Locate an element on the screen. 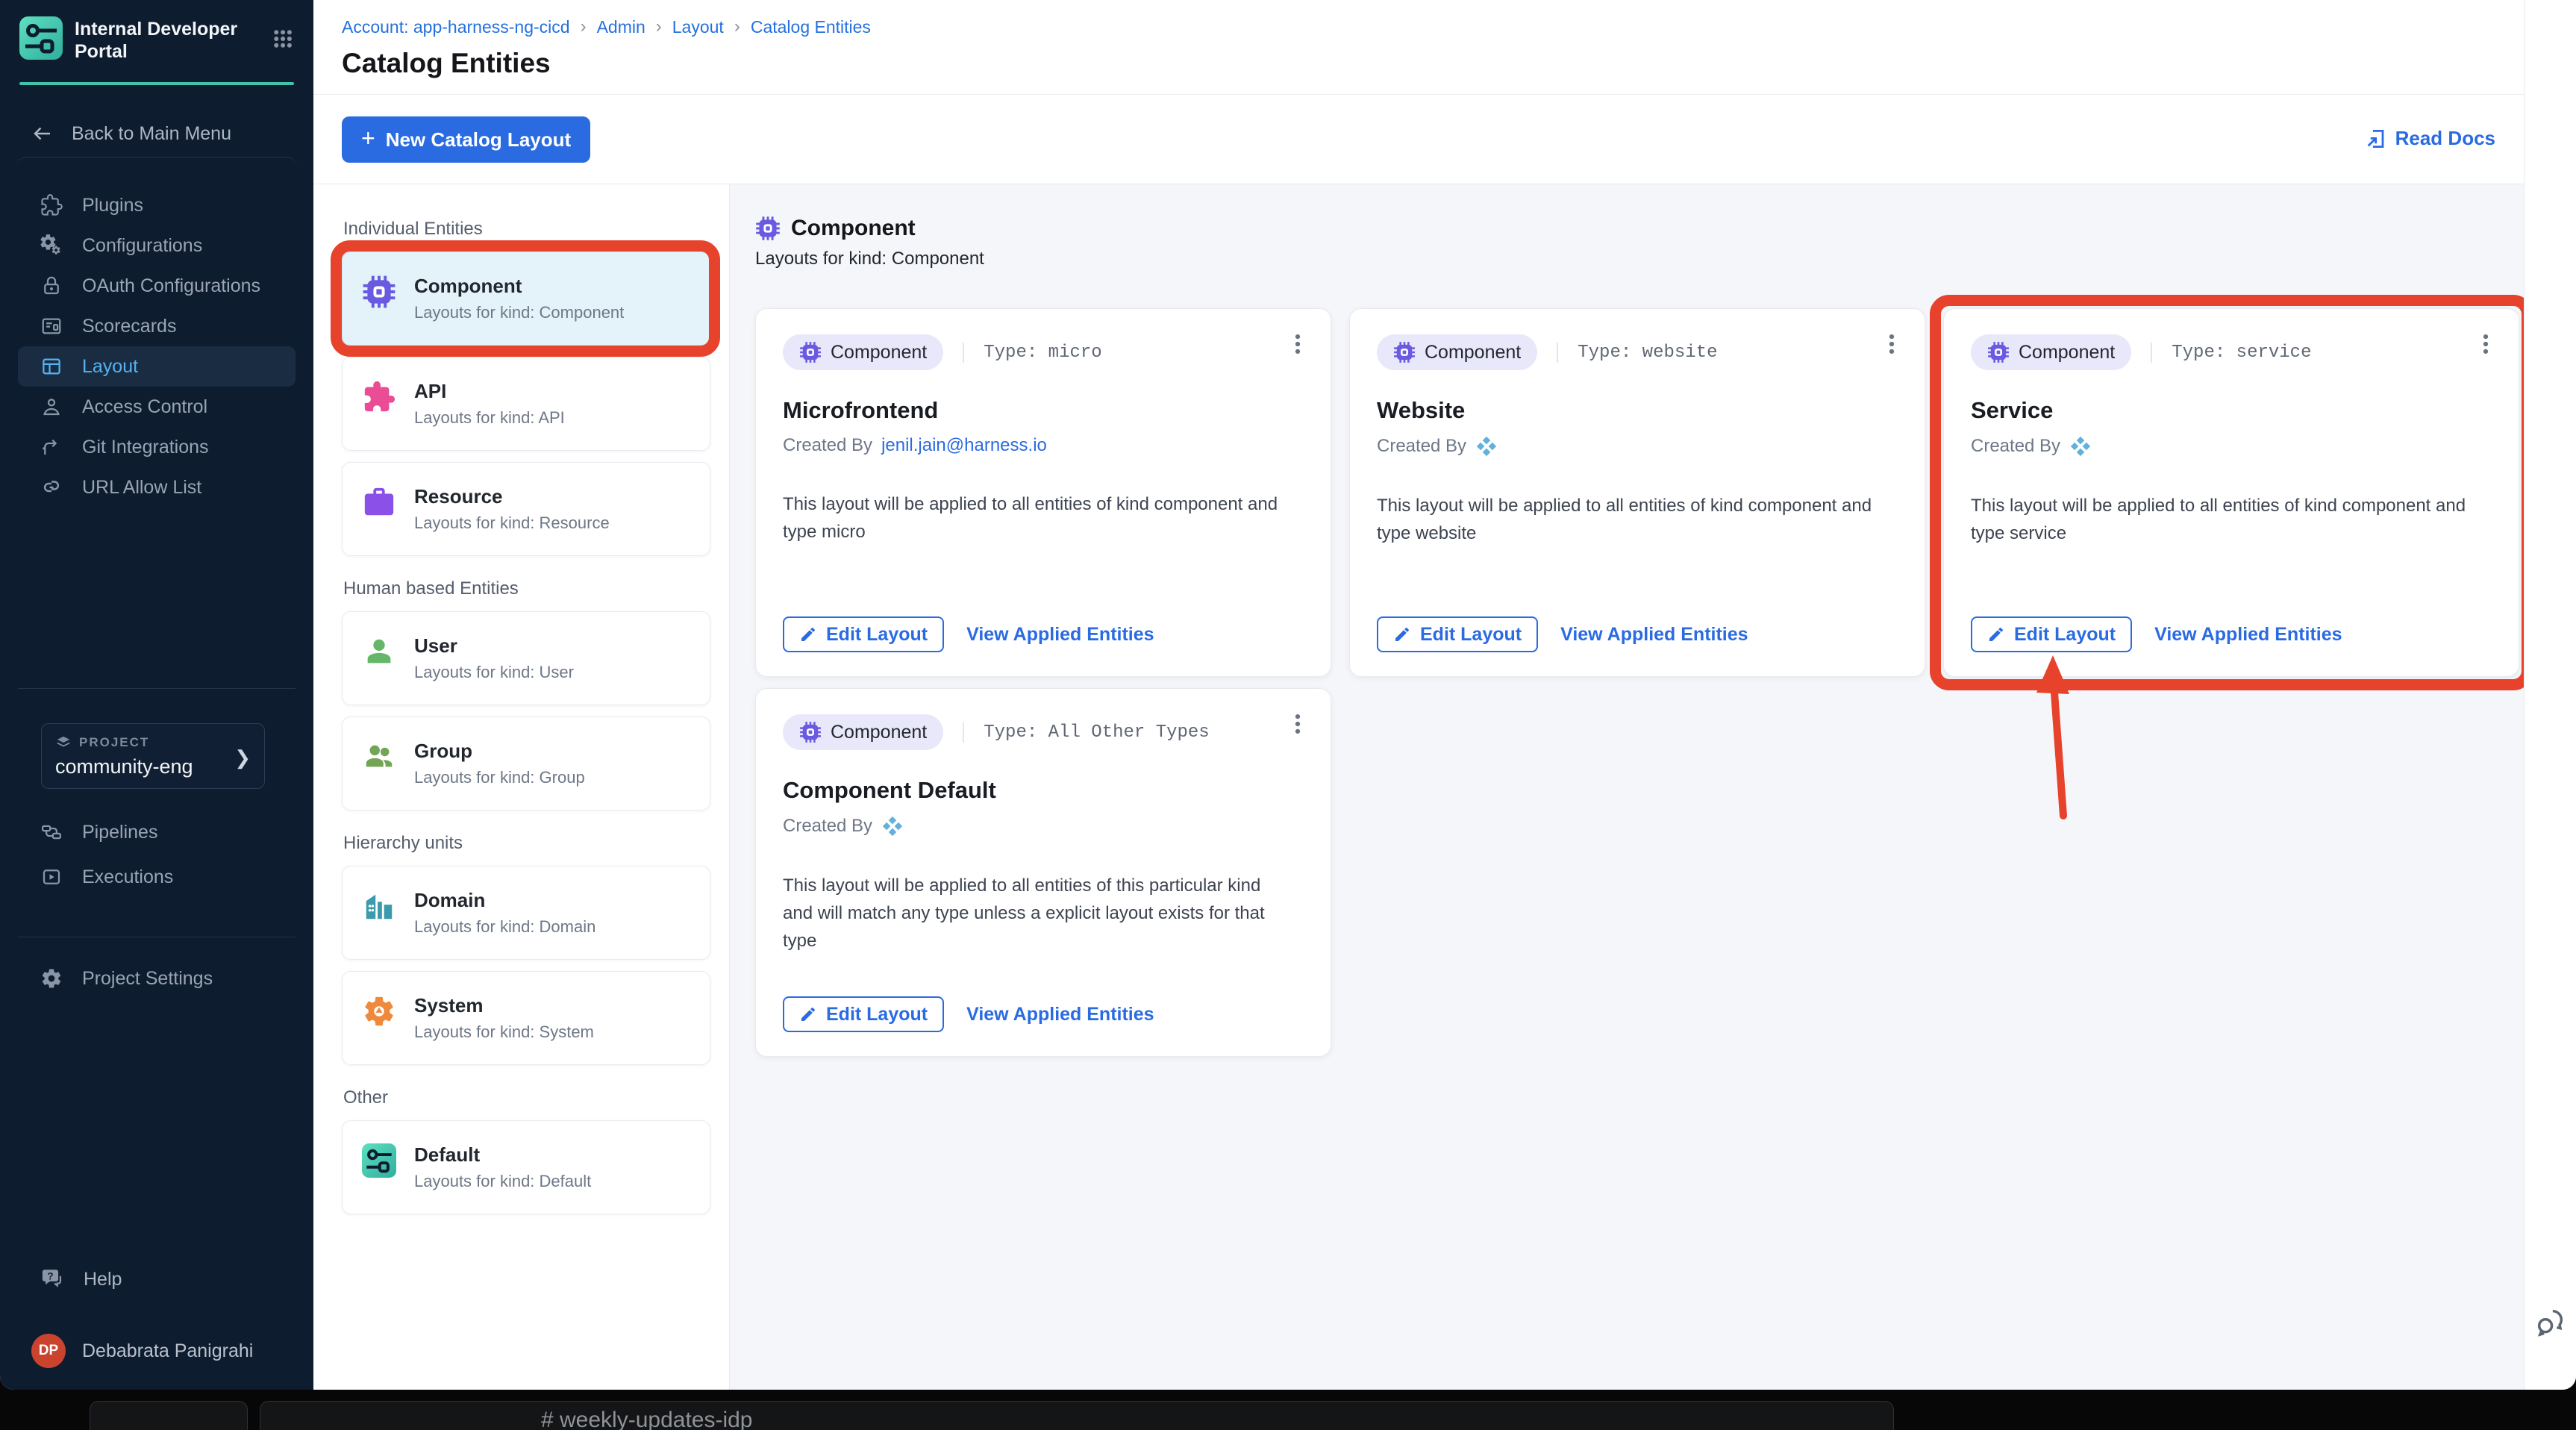 Image resolution: width=2576 pixels, height=1430 pixels. sidebar-item-configurations: Configurations is located at coordinates (157, 245).